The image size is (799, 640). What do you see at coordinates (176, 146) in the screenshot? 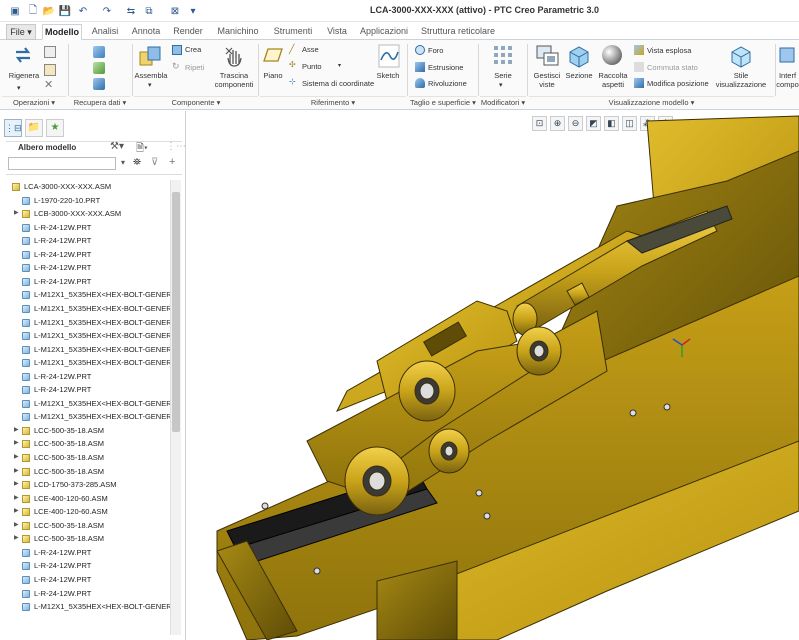
I see `tree-filter-icon: ⋮⋯` at bounding box center [176, 146].